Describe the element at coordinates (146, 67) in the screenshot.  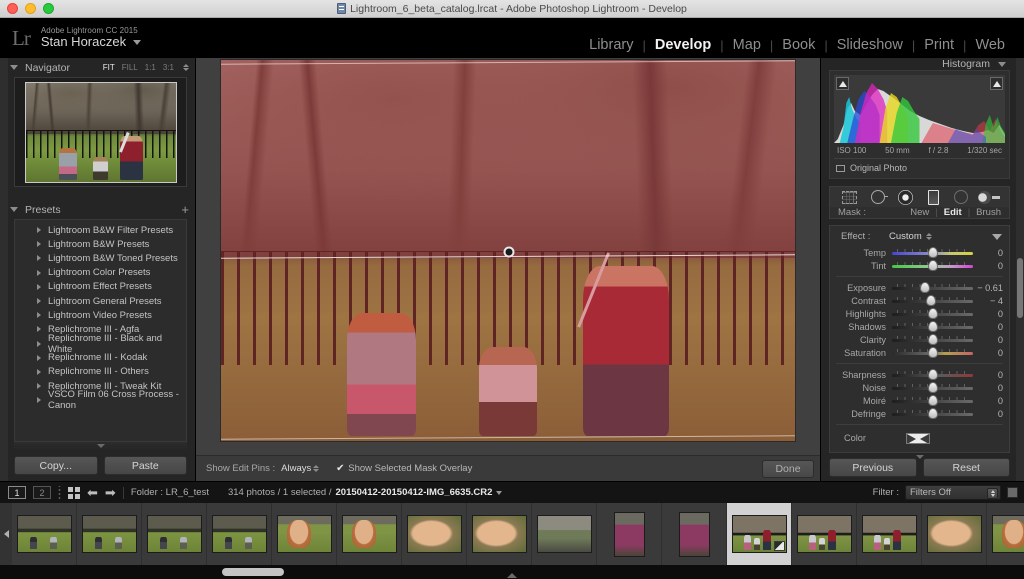
I see `navigator-zoom-options: FIT FILL 1:1 3:1` at that location.